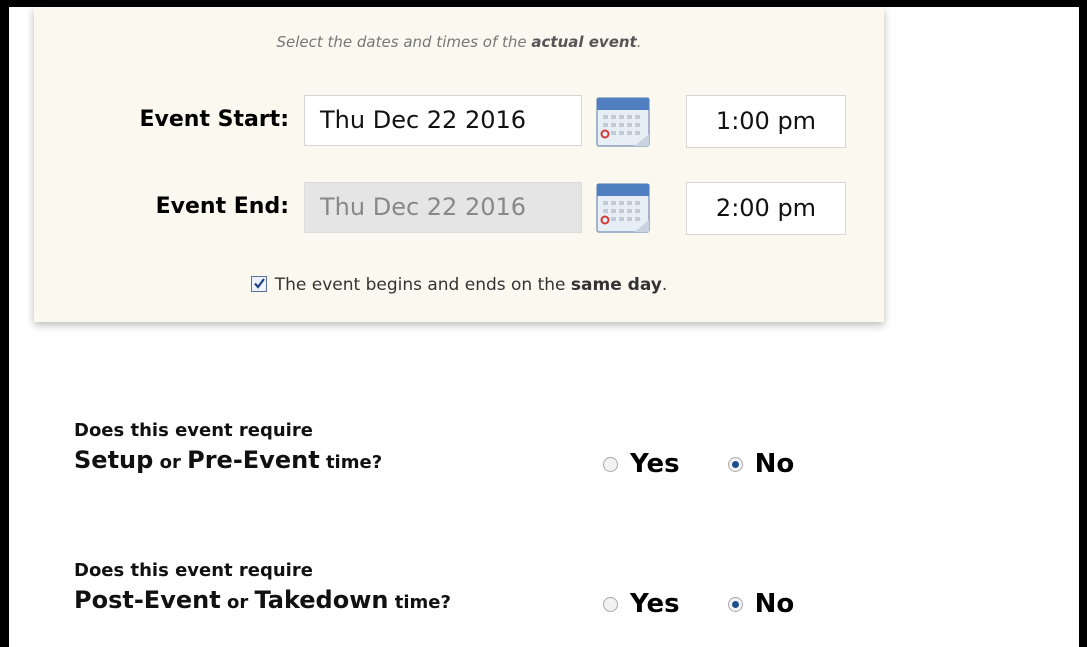 Image resolution: width=1087 pixels, height=647 pixels. Describe the element at coordinates (698, 604) in the screenshot. I see `takedown-radio-group: Yes No` at that location.